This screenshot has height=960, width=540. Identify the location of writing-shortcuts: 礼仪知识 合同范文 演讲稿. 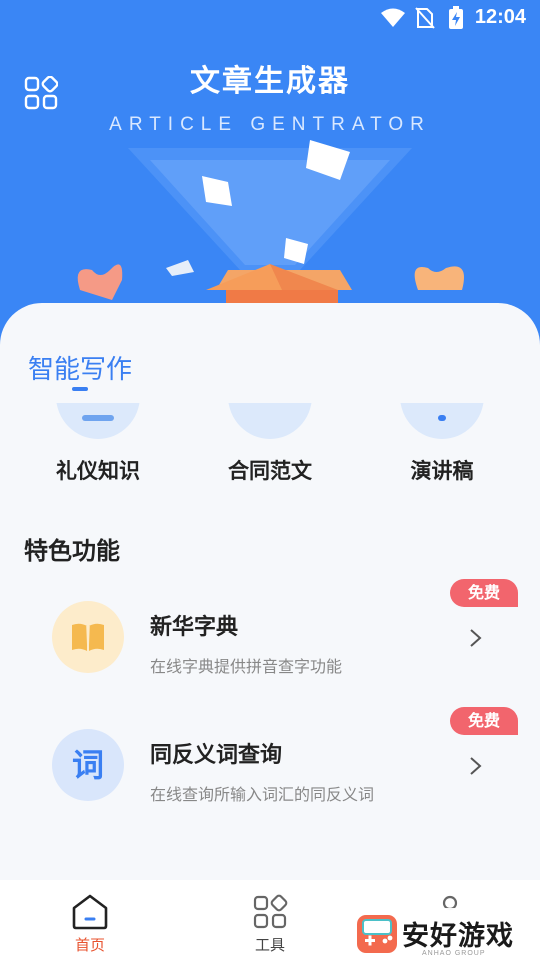
(270, 448).